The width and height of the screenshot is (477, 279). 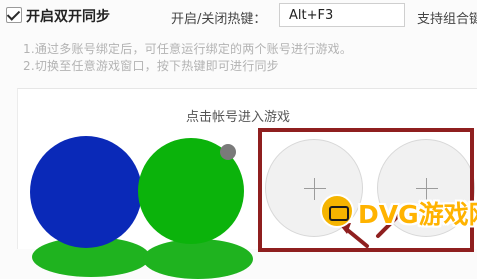 I want to click on sync-checkbox, so click(x=14, y=15).